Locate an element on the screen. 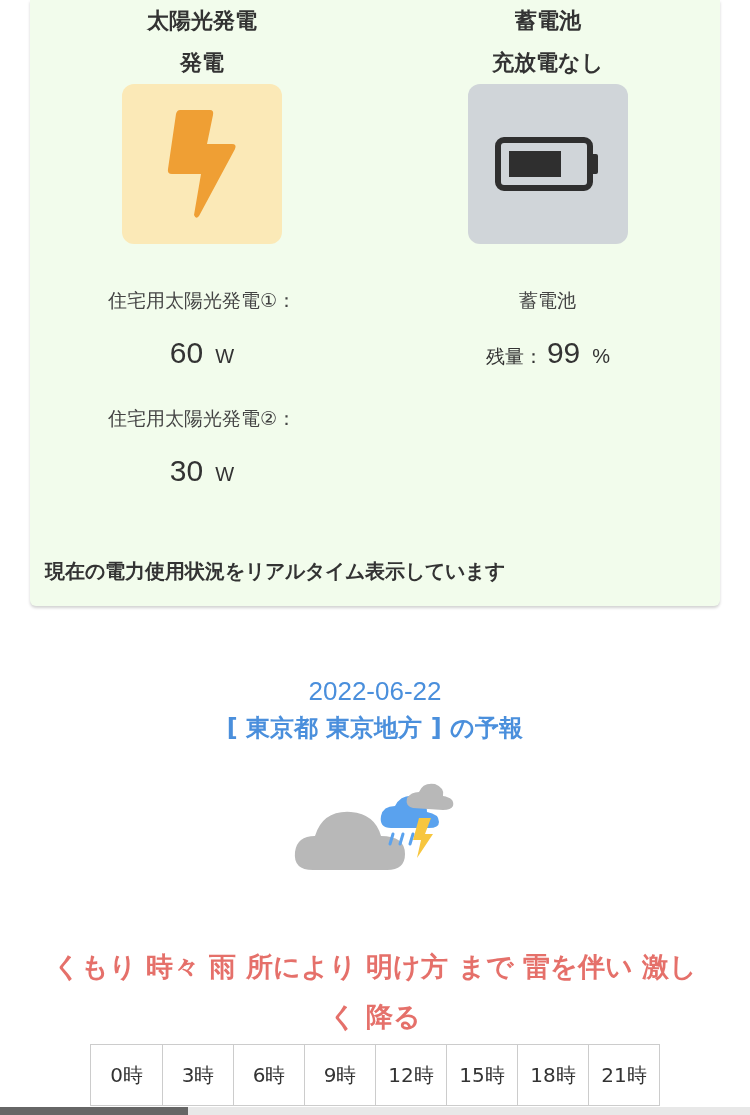 The width and height of the screenshot is (750, 1115). reading-label: 住宅用太陽光発電①： is located at coordinates (201, 300).